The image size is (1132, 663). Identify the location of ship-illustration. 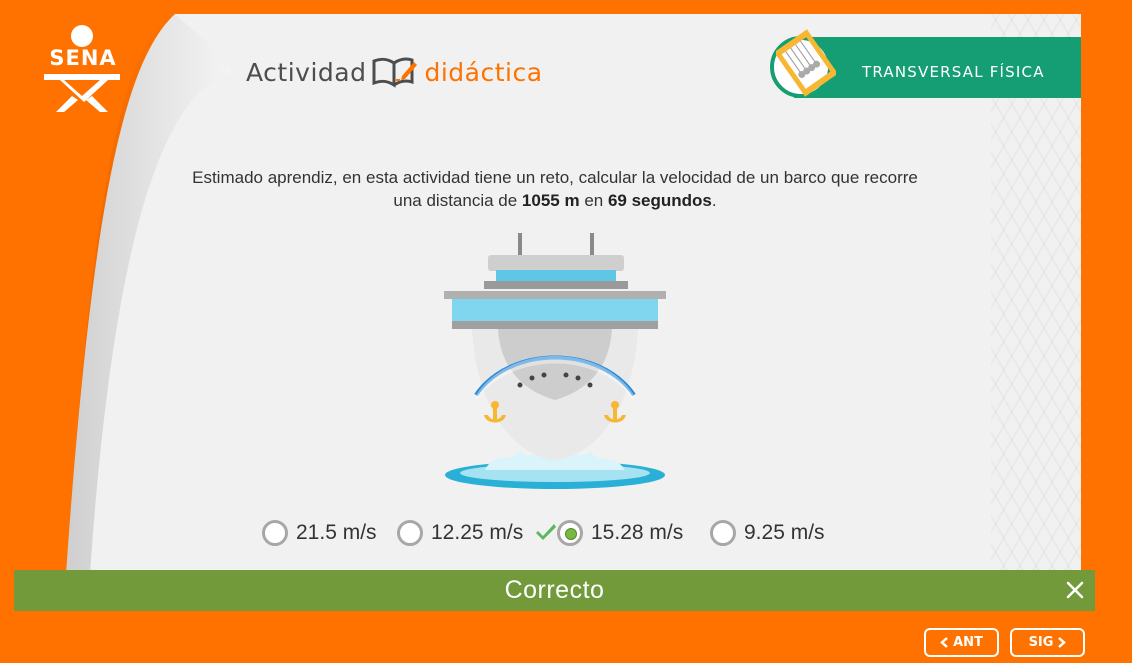
(555, 361).